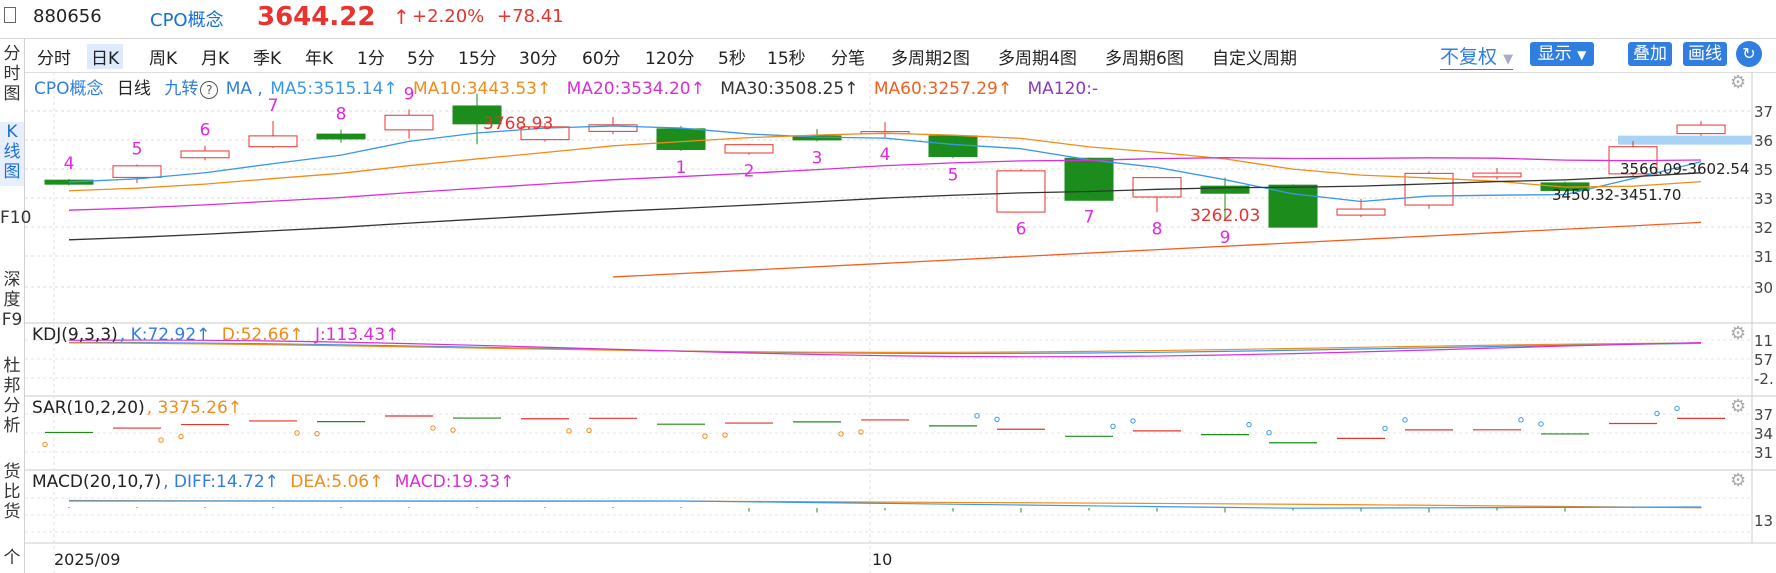 This screenshot has height=573, width=1776. Describe the element at coordinates (789, 89) in the screenshot. I see `legend-ma30: MA30:3508.25↑` at that location.